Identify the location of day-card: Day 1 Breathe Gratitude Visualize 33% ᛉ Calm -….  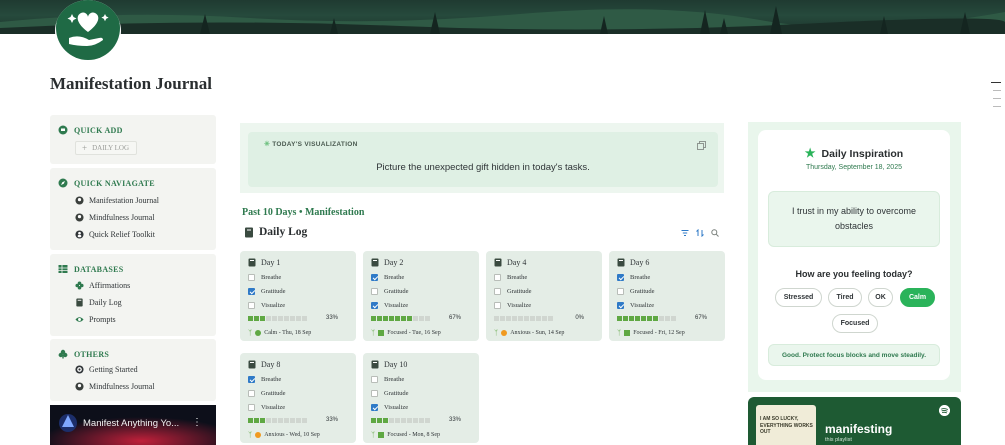
(298, 296).